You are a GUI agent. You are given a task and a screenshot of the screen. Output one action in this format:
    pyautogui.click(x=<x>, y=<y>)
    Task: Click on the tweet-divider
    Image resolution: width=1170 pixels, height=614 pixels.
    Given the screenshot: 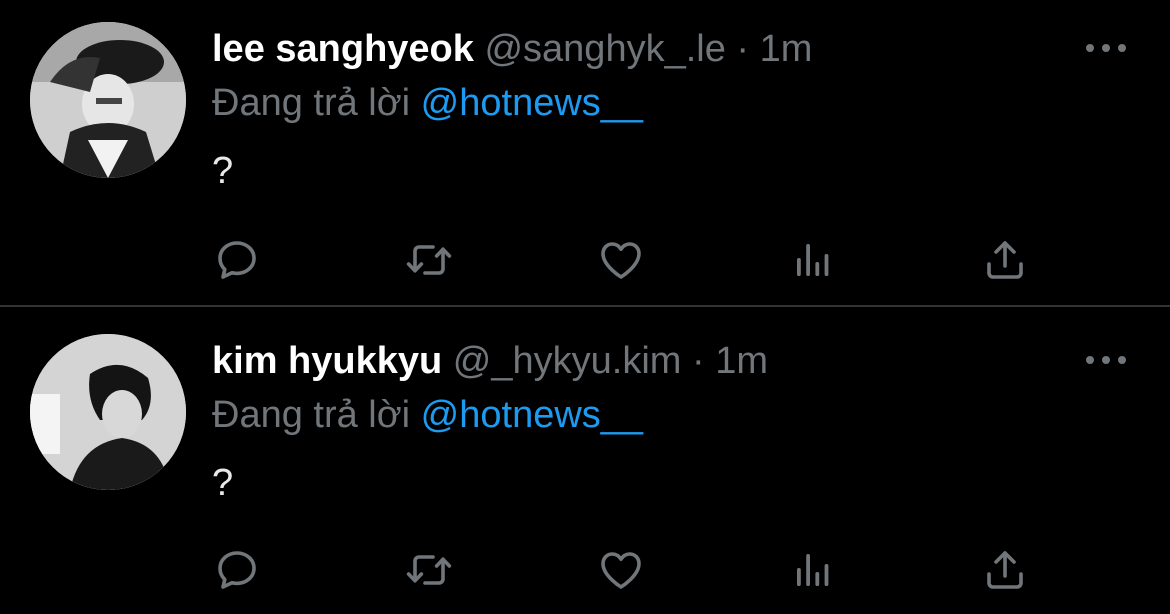 What is the action you would take?
    pyautogui.click(x=585, y=306)
    